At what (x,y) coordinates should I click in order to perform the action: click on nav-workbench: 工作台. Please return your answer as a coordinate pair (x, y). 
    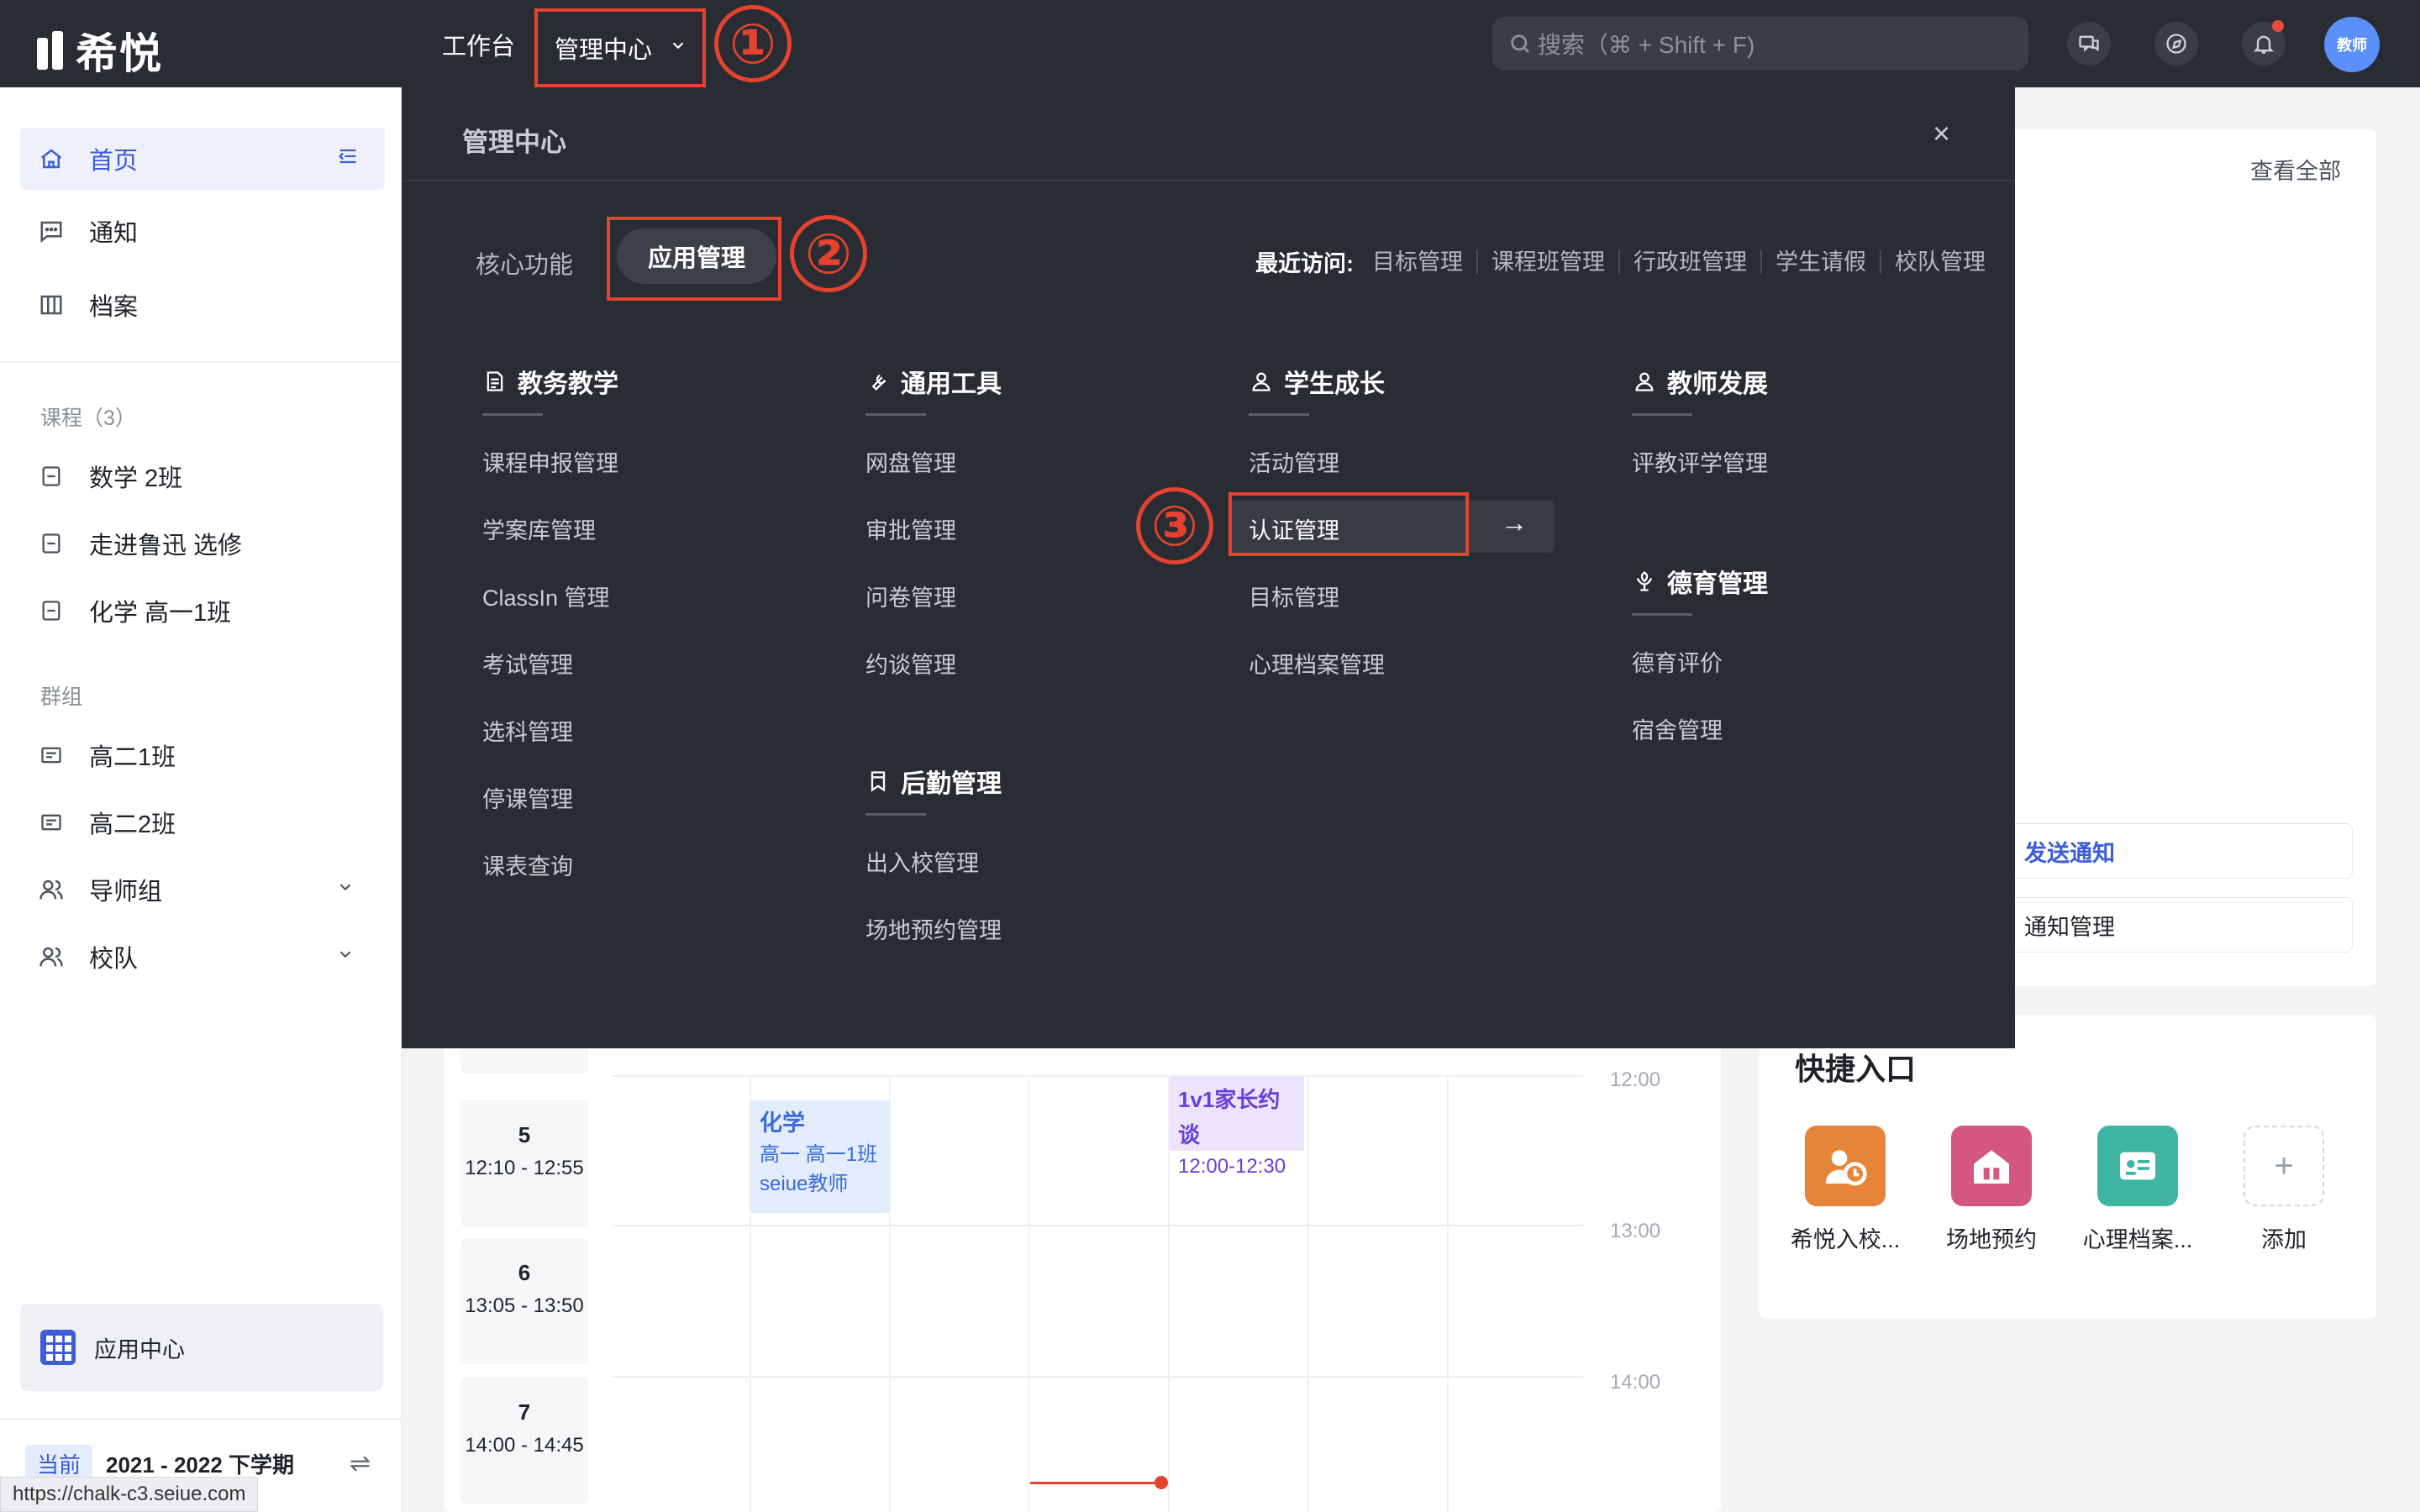
    Looking at the image, I should click on (479, 44).